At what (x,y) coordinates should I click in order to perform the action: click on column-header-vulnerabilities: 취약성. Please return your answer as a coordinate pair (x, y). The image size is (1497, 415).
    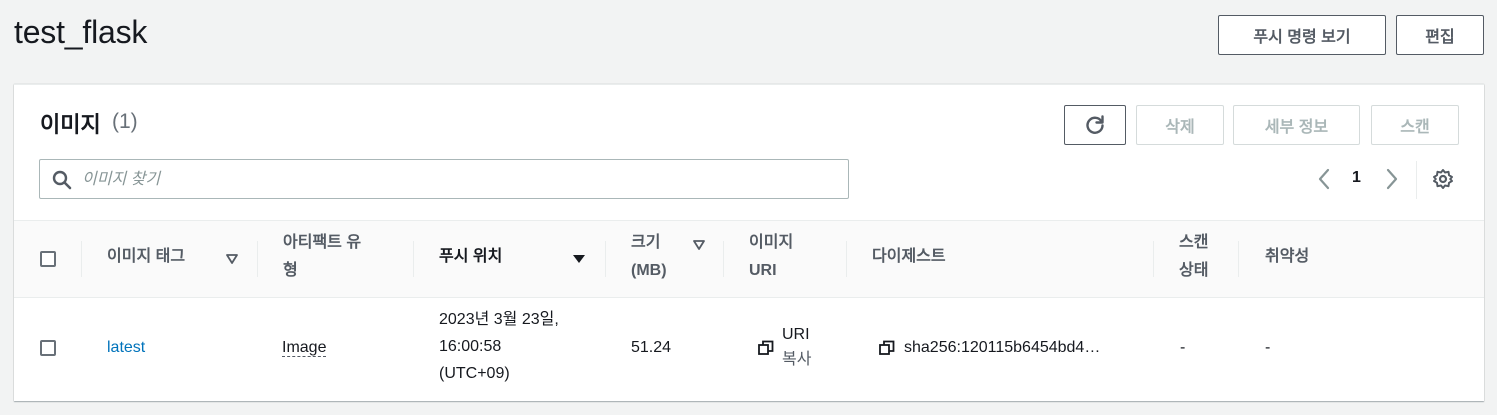
    Looking at the image, I should click on (1287, 256).